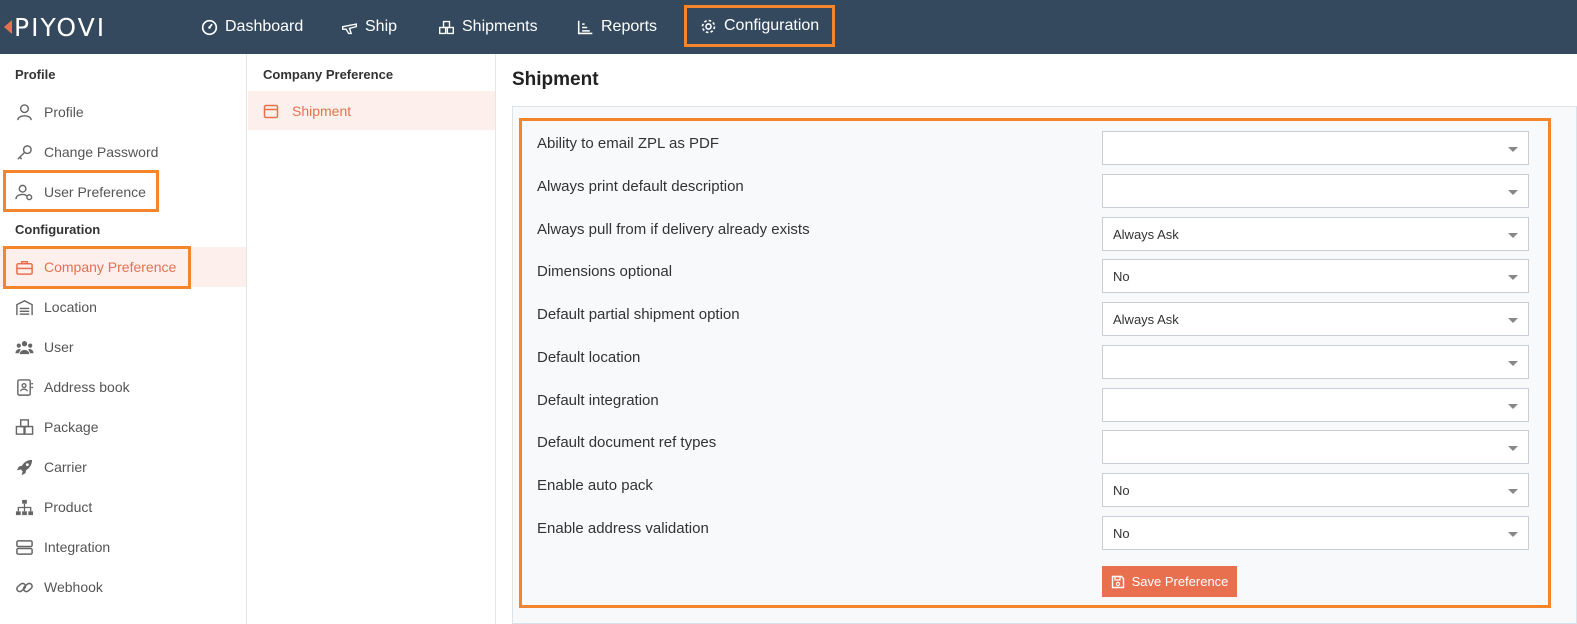  I want to click on plane-icon, so click(349, 28).